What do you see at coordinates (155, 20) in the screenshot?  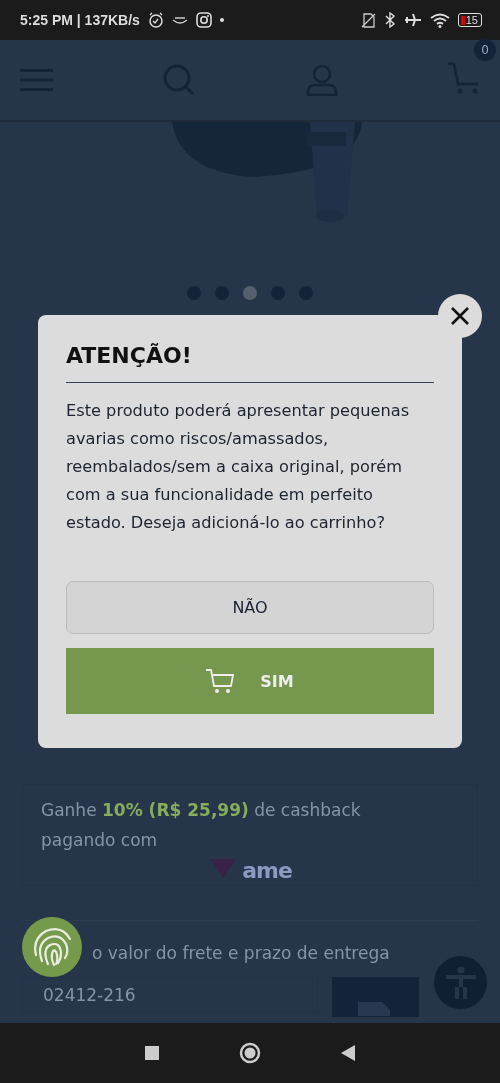 I see `alarm-icon` at bounding box center [155, 20].